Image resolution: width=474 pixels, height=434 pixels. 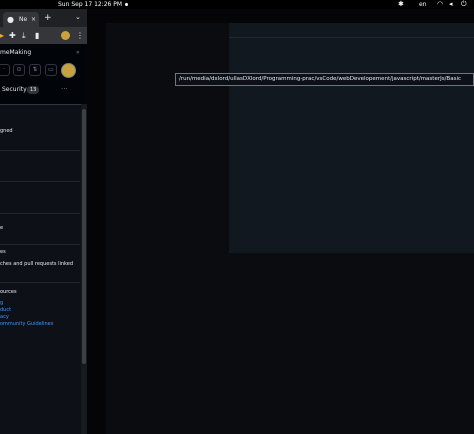 What do you see at coordinates (40, 308) in the screenshot?
I see `sidebar-resources: ources g duct acy ommunity Guidelines` at bounding box center [40, 308].